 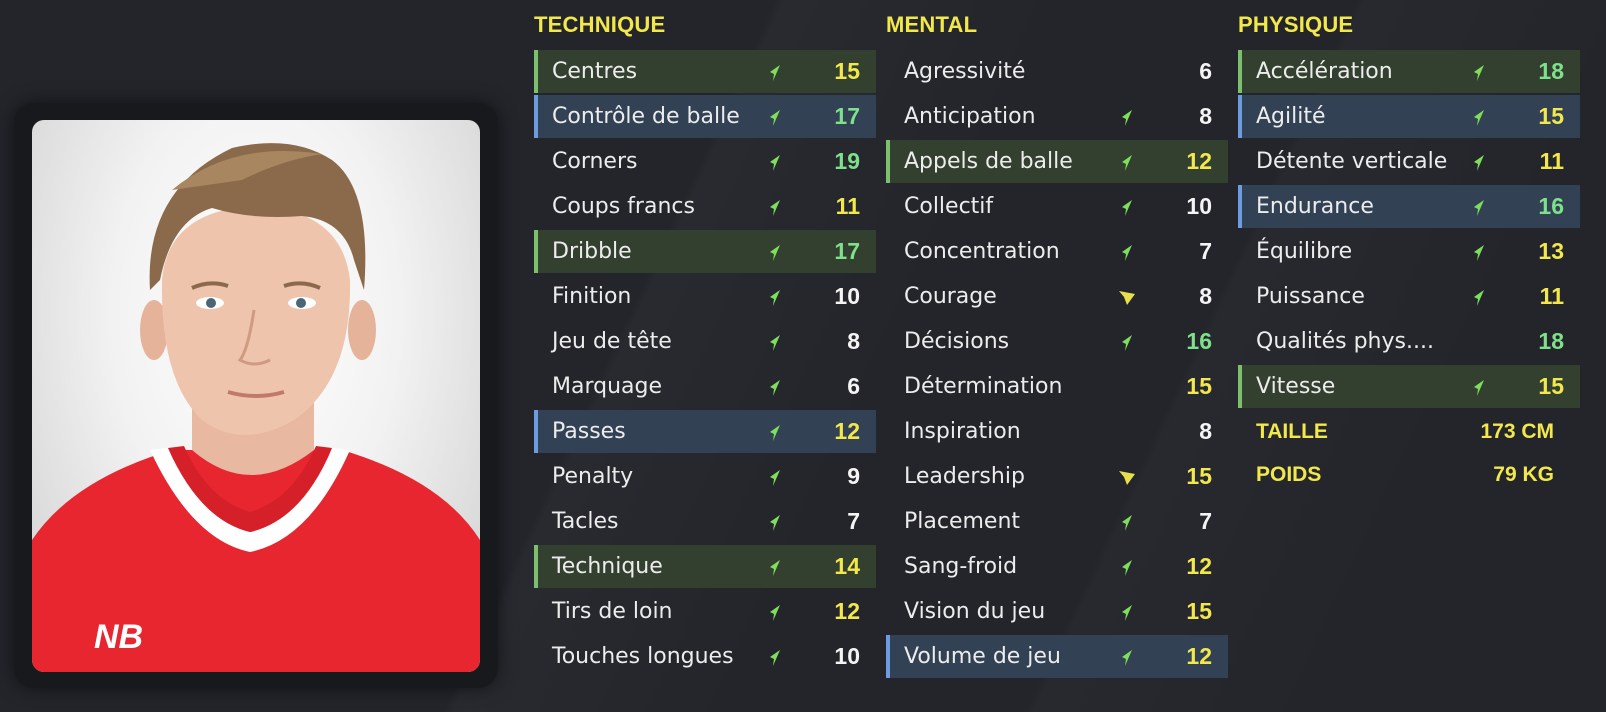 I want to click on attribute-row: Dribble 17, so click(x=705, y=251).